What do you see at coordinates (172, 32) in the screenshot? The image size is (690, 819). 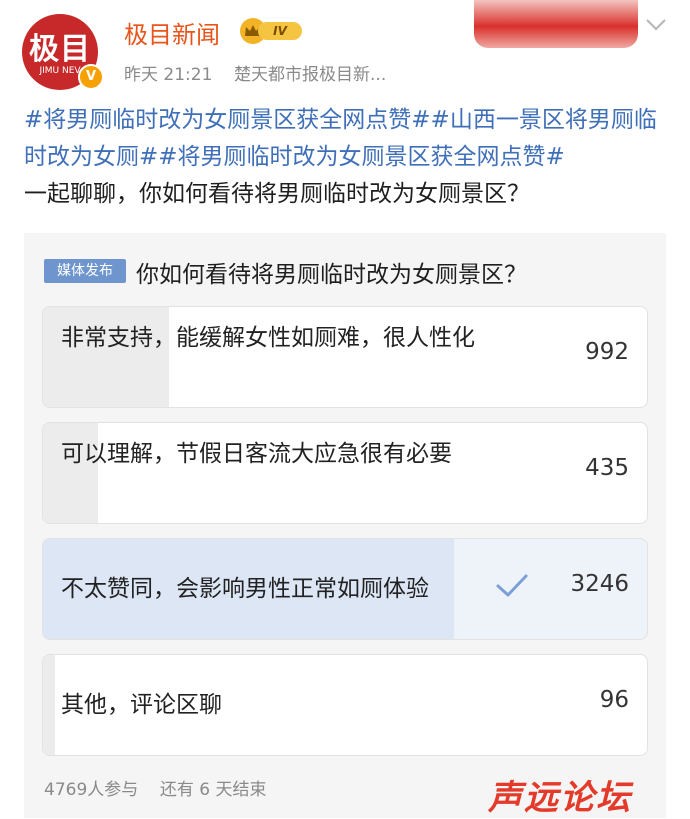 I see `account-name: 极目新闻` at bounding box center [172, 32].